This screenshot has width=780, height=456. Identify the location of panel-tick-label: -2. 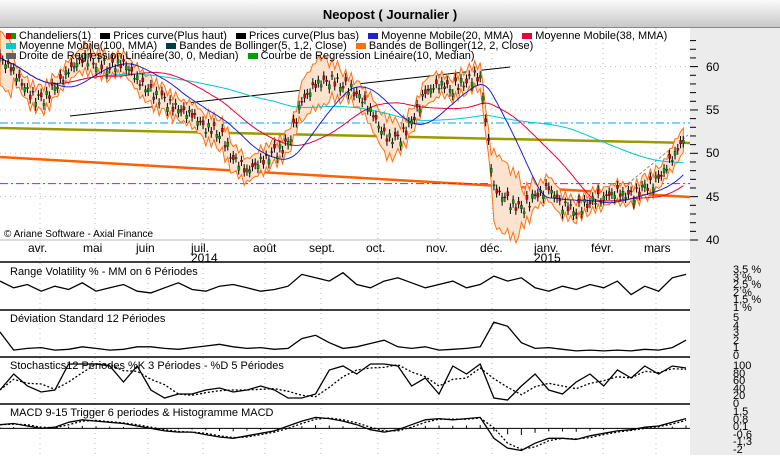
(738, 449).